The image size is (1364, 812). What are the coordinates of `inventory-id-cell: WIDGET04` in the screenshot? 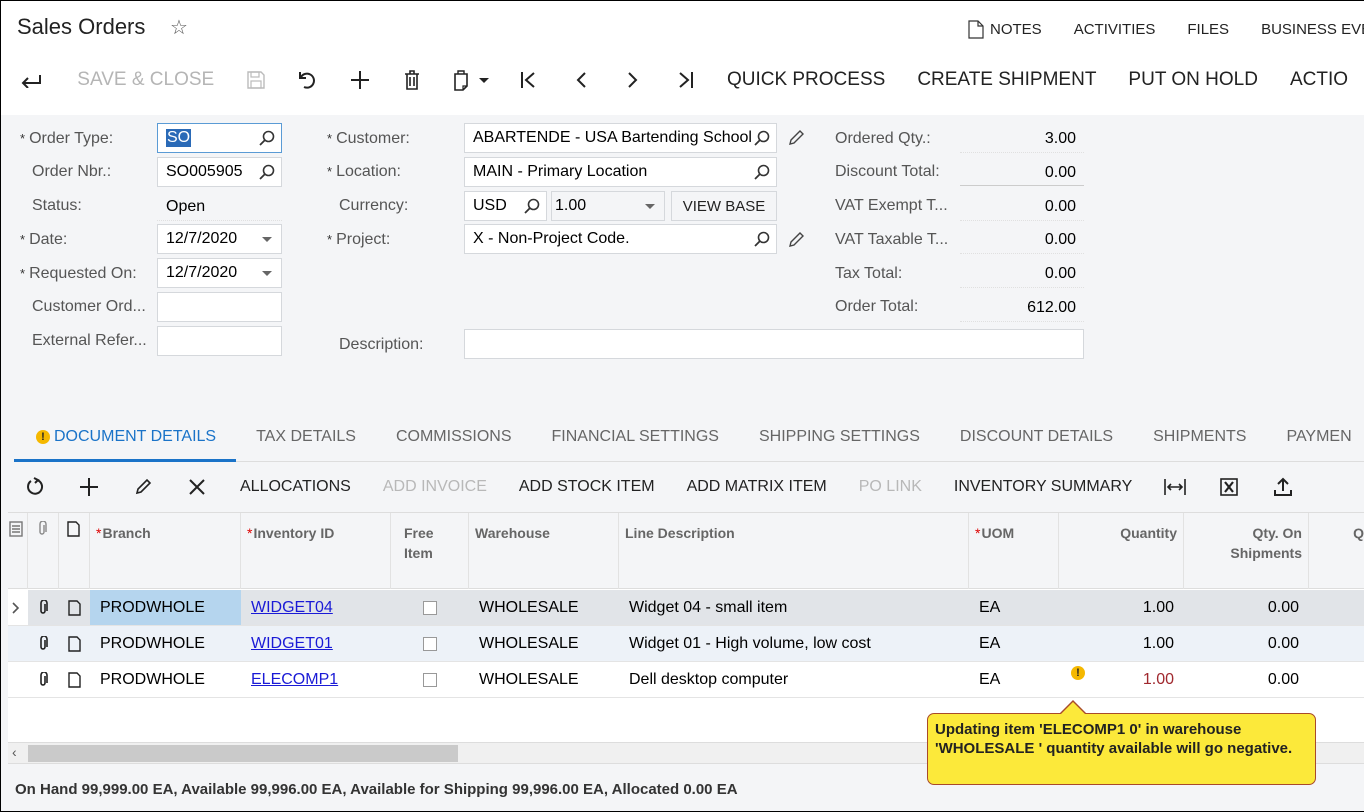 It's located at (316, 607).